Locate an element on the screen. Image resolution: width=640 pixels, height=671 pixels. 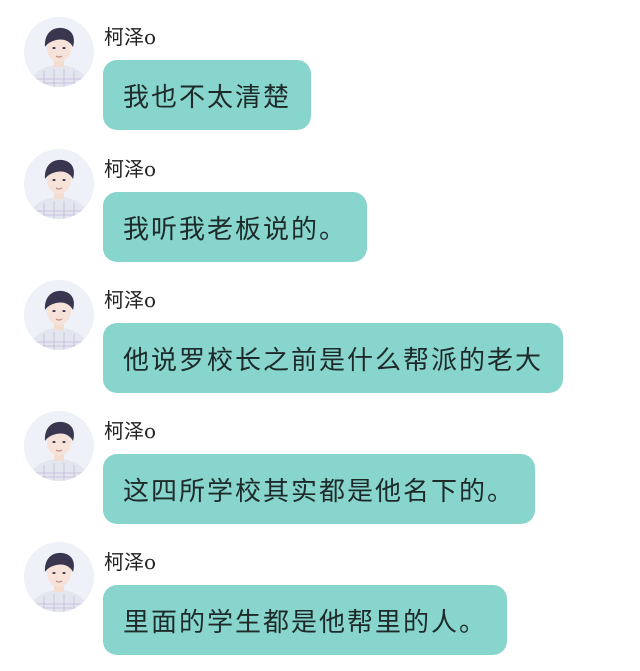
message-text: 里面的学生都是他帮里的人。 is located at coordinates (305, 622).